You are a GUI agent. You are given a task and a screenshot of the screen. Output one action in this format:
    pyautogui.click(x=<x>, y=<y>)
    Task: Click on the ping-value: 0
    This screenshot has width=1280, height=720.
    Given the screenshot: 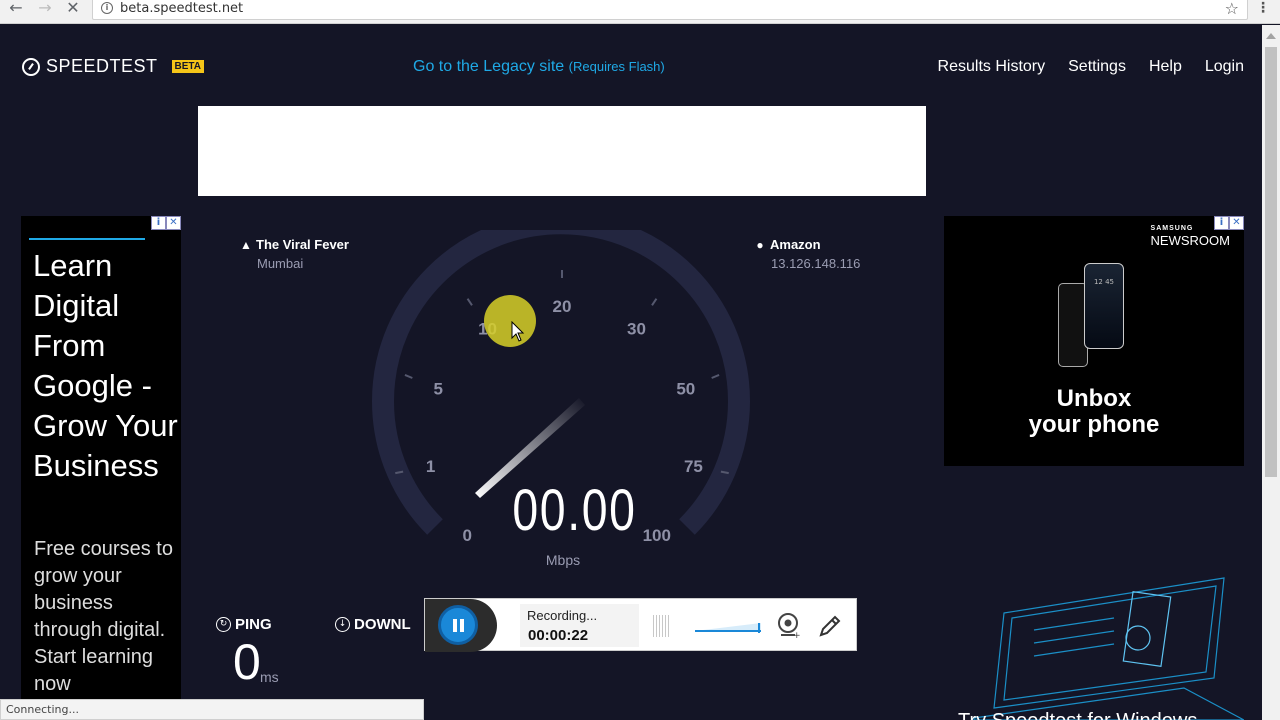 What is the action you would take?
    pyautogui.click(x=247, y=662)
    